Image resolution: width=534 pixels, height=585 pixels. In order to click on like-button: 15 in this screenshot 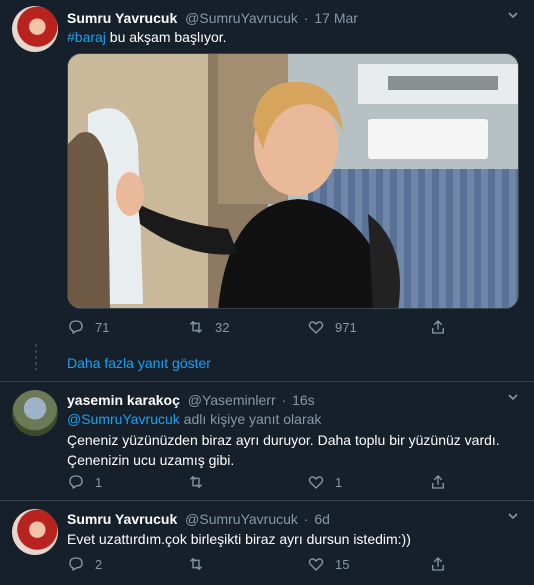, I will do `click(328, 564)`.